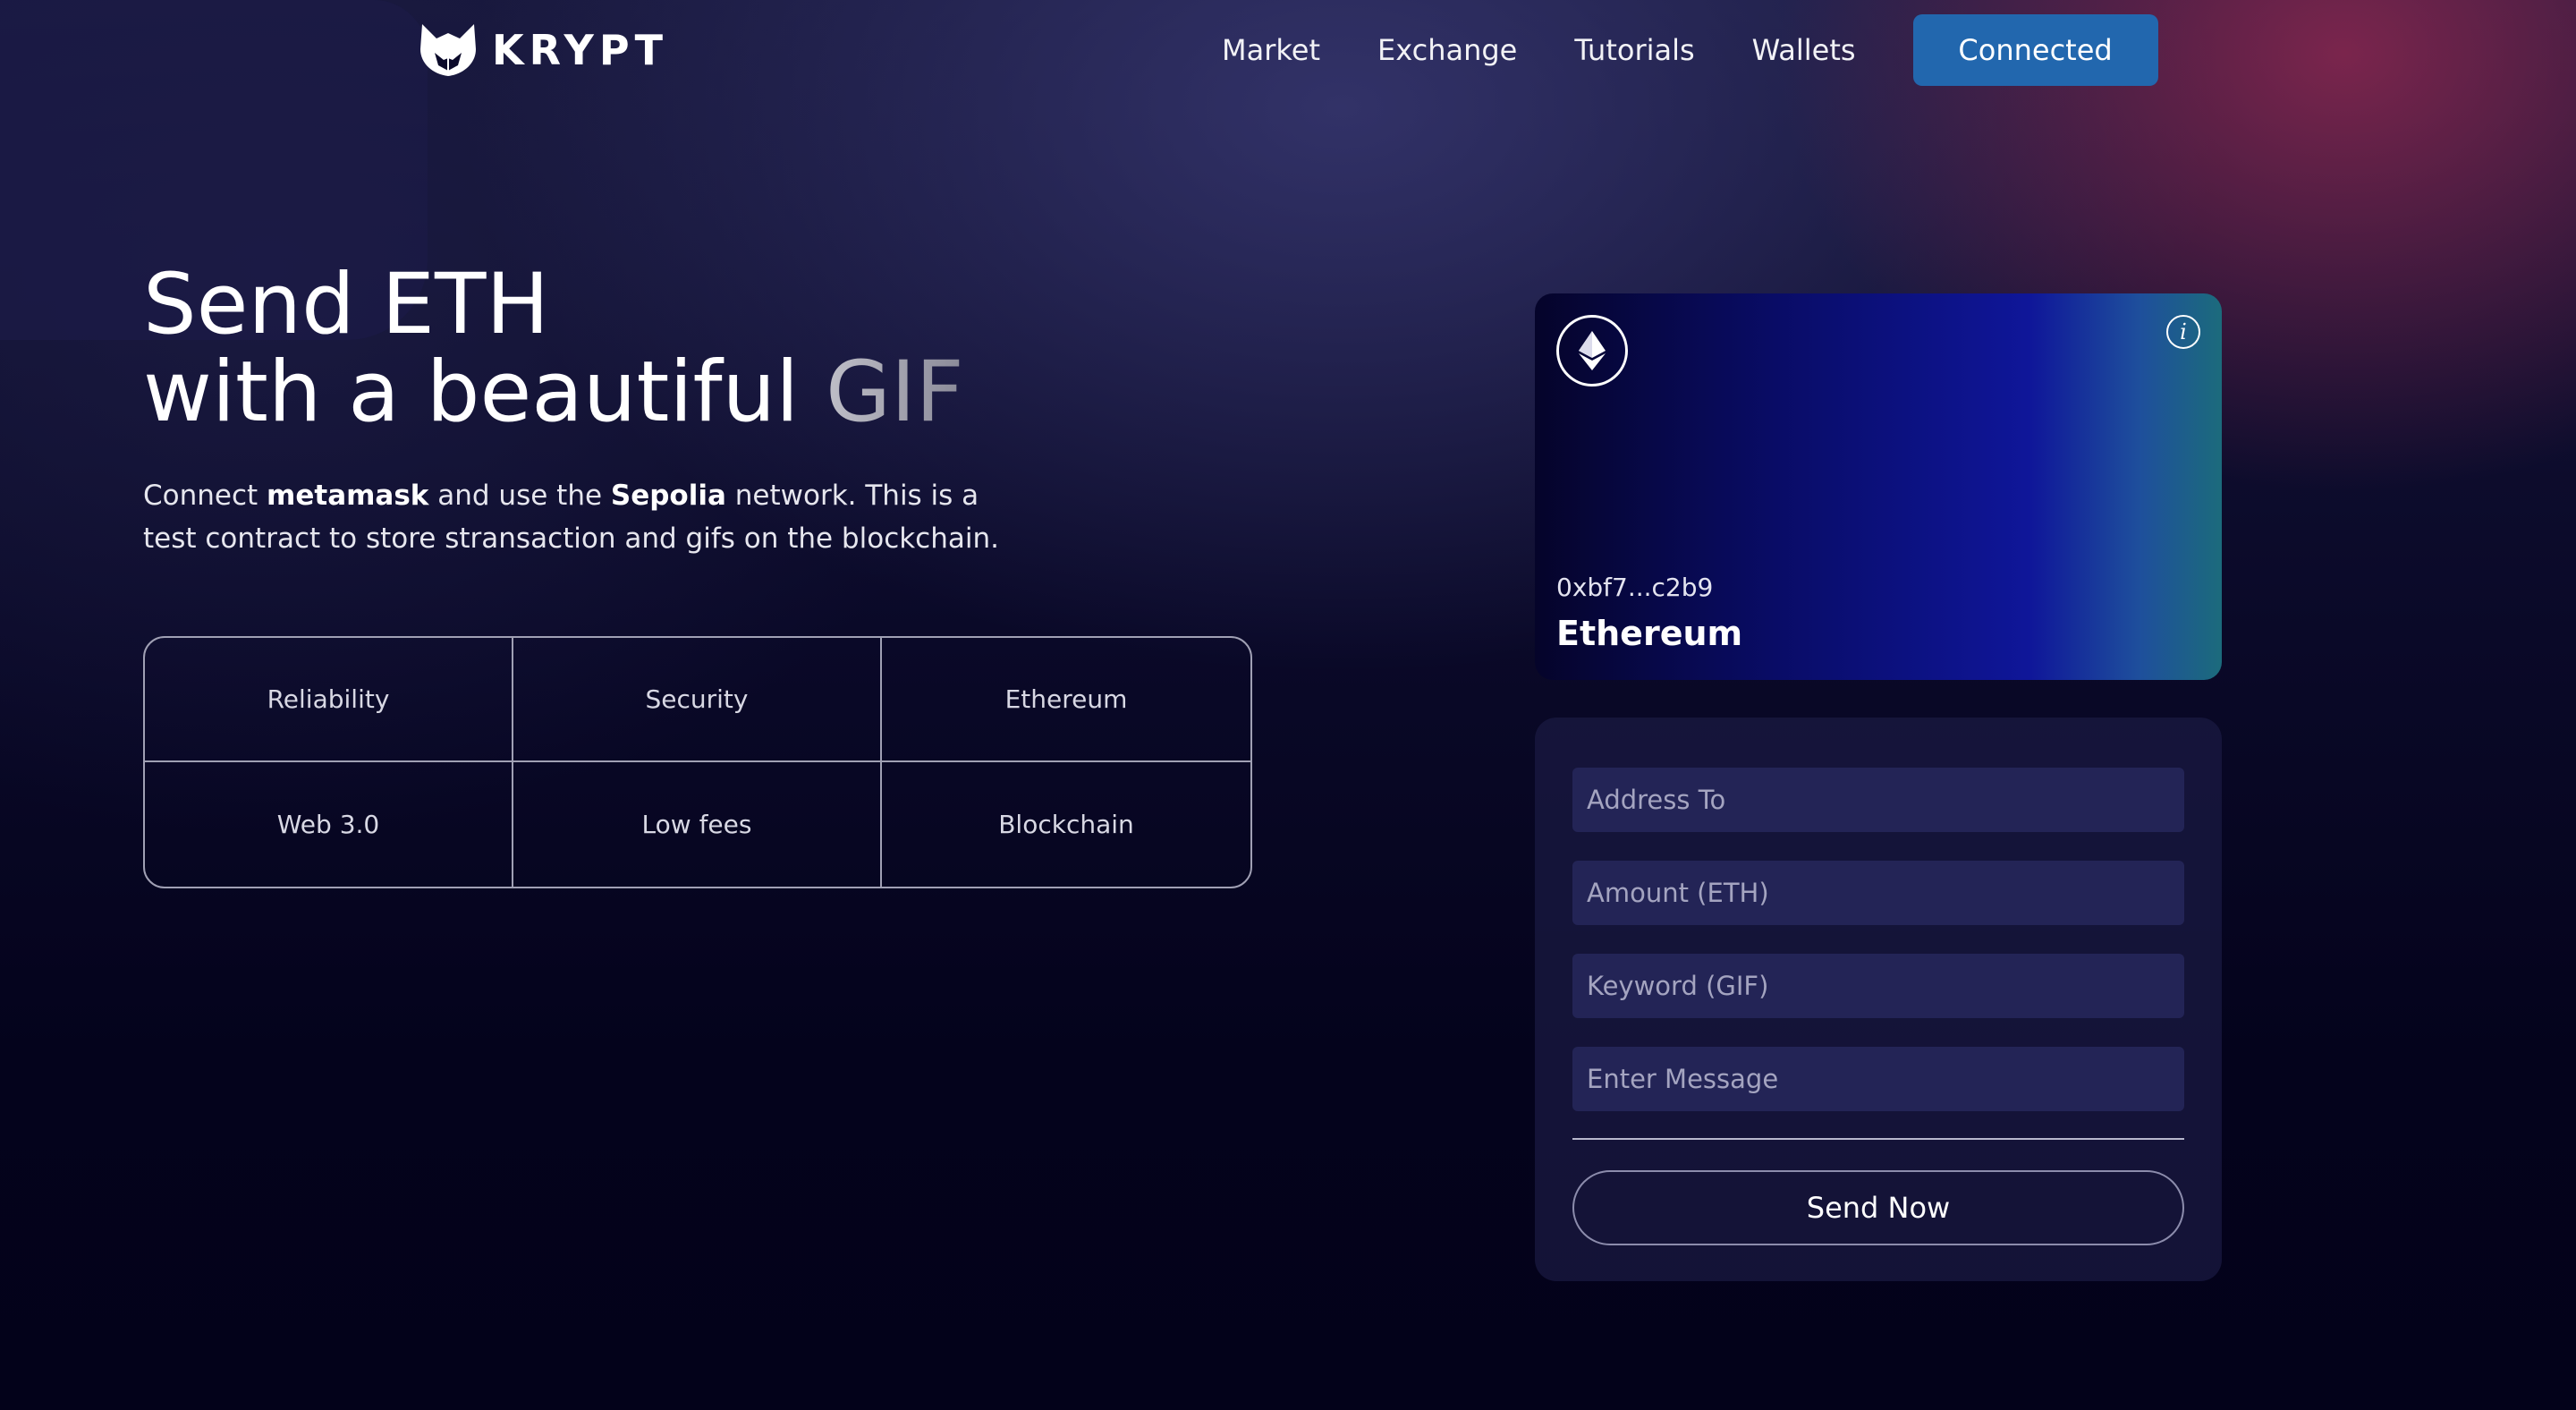 The height and width of the screenshot is (1410, 2576). I want to click on nav-item-wallets: Wallets, so click(1804, 50).